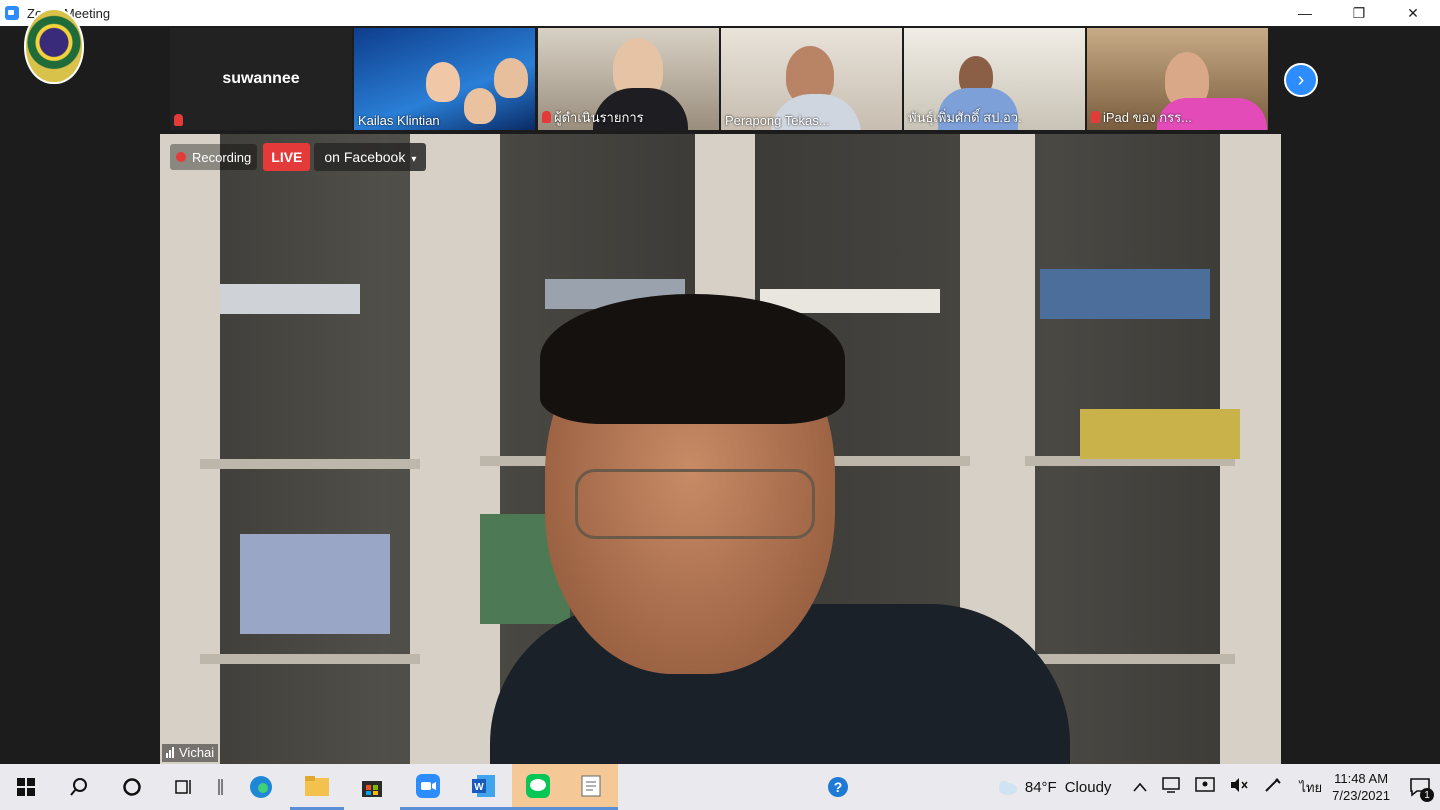 This screenshot has height=810, width=1440. I want to click on clock-time: 11:48 AM, so click(1361, 778).